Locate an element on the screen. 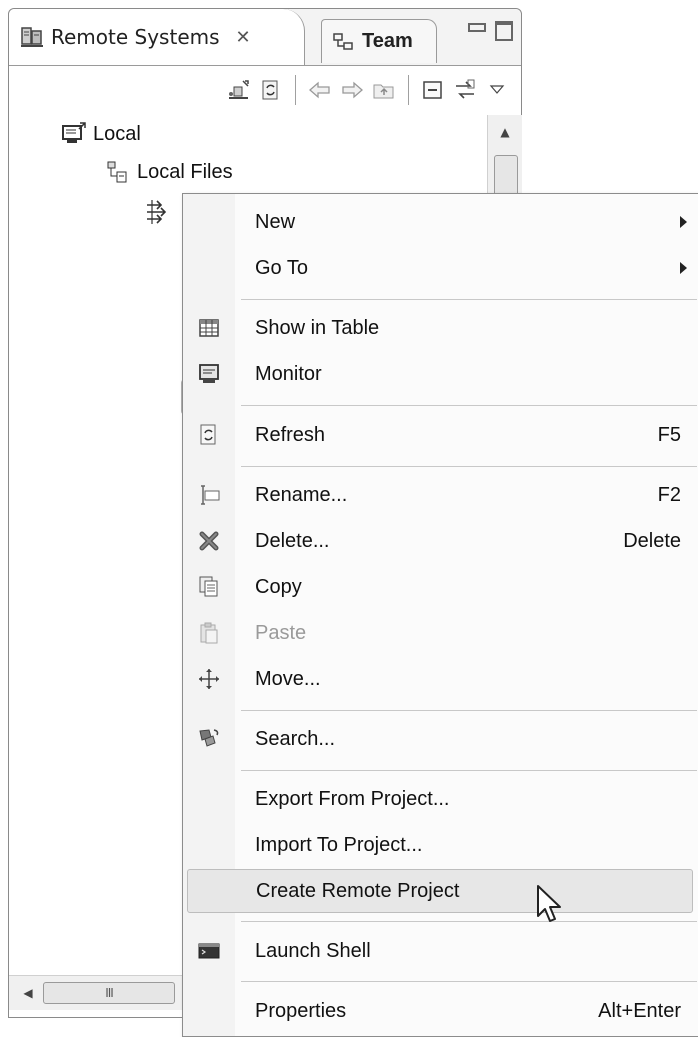  menu-item-label: Go To is located at coordinates (281, 267).